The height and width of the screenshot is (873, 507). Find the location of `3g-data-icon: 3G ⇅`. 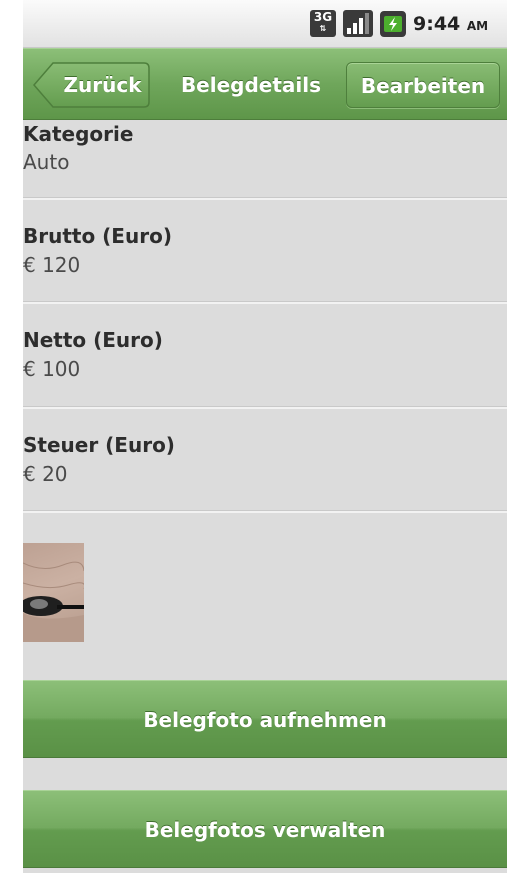

3g-data-icon: 3G ⇅ is located at coordinates (323, 23).